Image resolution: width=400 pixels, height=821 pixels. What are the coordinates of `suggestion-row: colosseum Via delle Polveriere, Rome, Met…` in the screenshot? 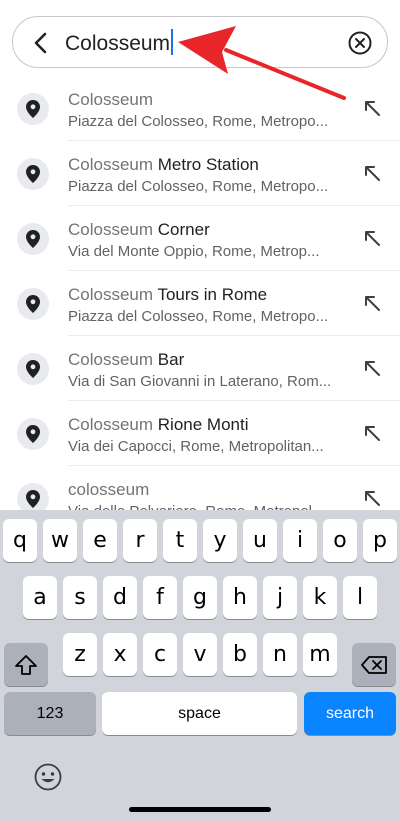 It's located at (200, 488).